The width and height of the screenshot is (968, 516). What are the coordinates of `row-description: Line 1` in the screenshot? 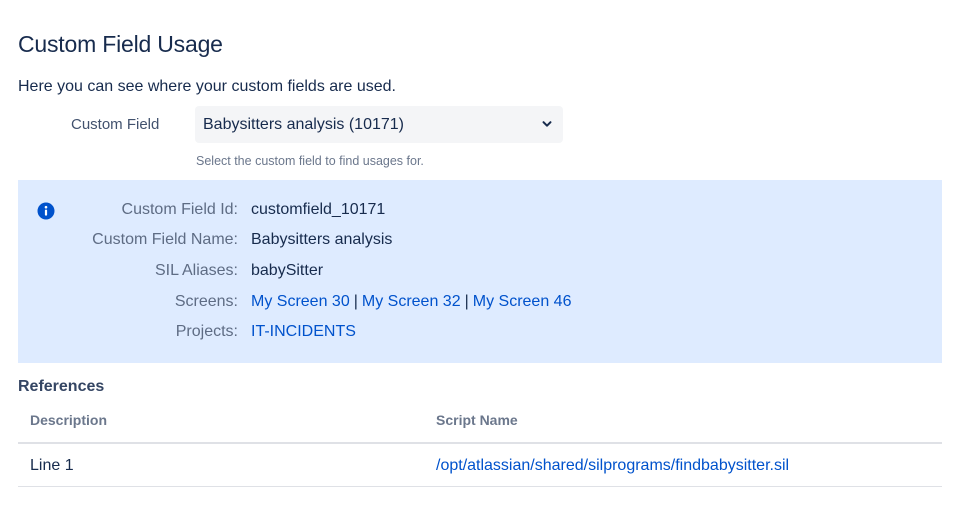 It's located at (52, 465).